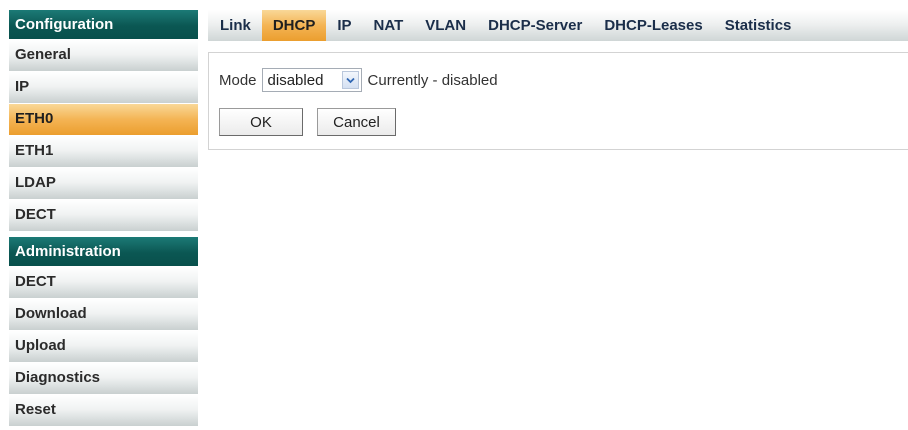  What do you see at coordinates (758, 25) in the screenshot?
I see `tab-statistics: Statistics` at bounding box center [758, 25].